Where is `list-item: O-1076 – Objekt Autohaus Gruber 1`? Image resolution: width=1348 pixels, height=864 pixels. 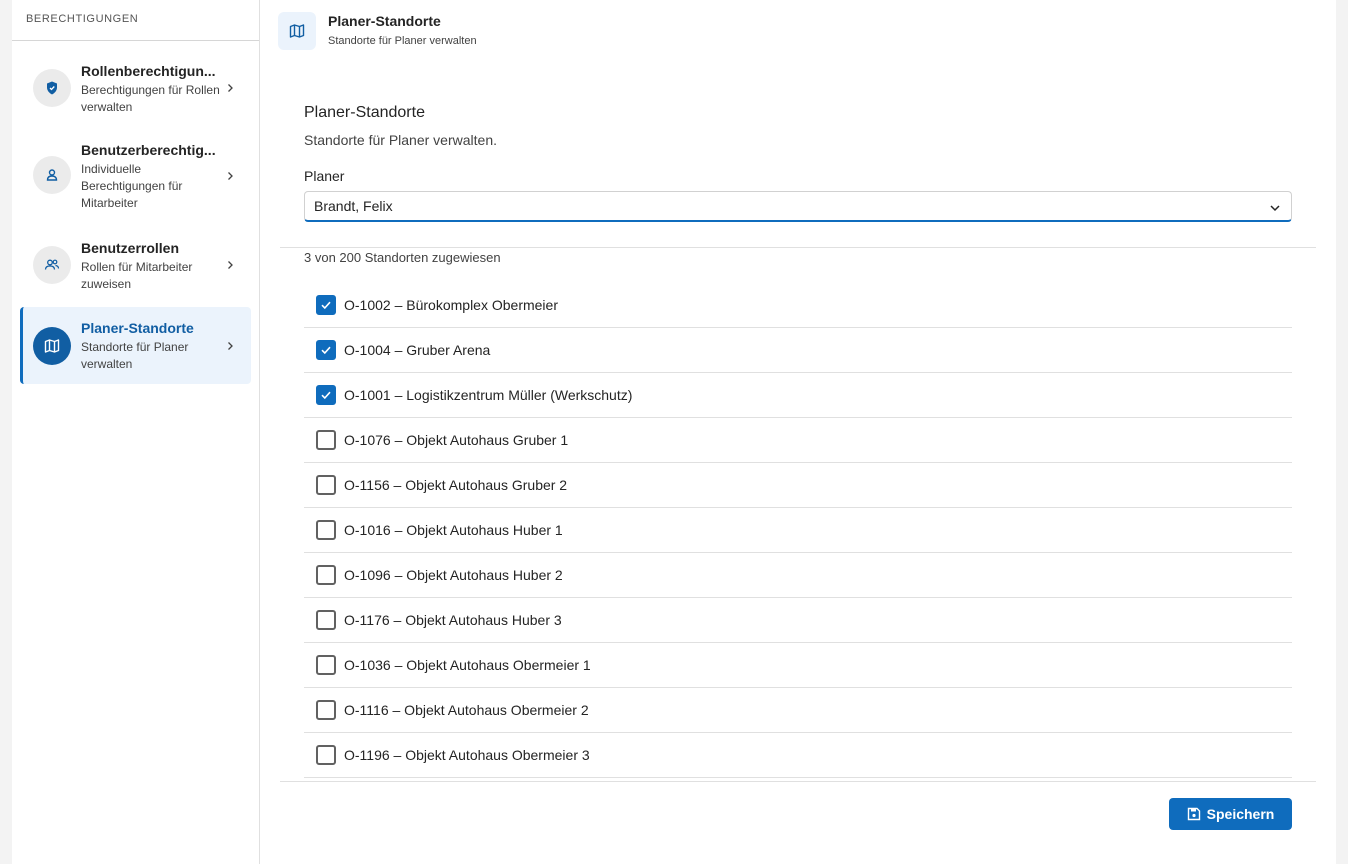 list-item: O-1076 – Objekt Autohaus Gruber 1 is located at coordinates (798, 440).